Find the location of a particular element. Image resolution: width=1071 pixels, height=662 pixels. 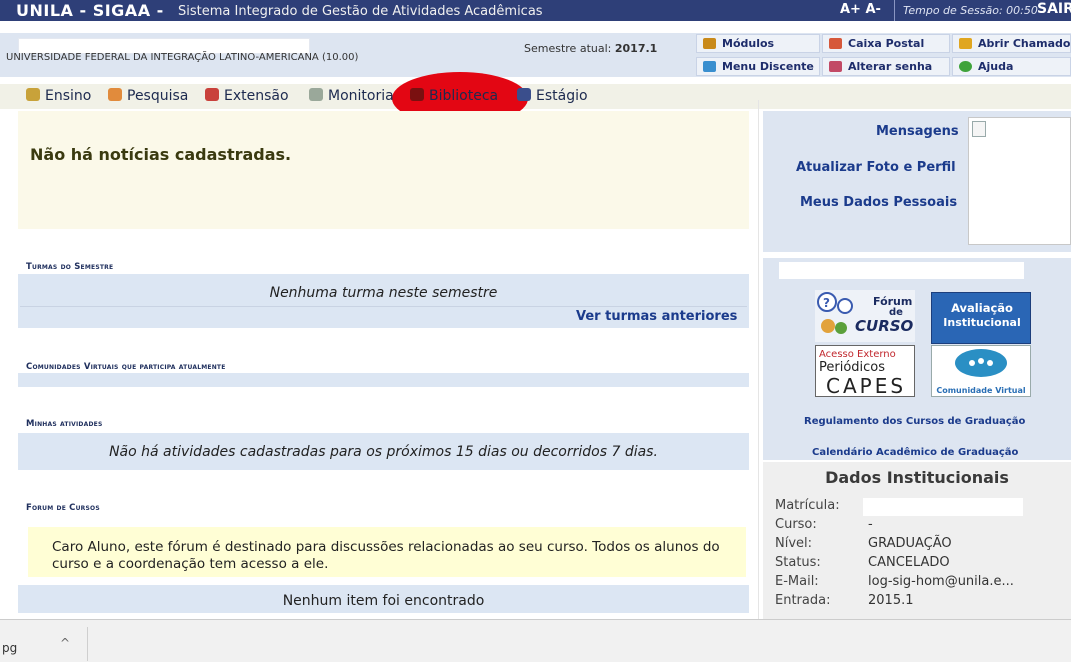

download-item-name: pg is located at coordinates (9, 648).